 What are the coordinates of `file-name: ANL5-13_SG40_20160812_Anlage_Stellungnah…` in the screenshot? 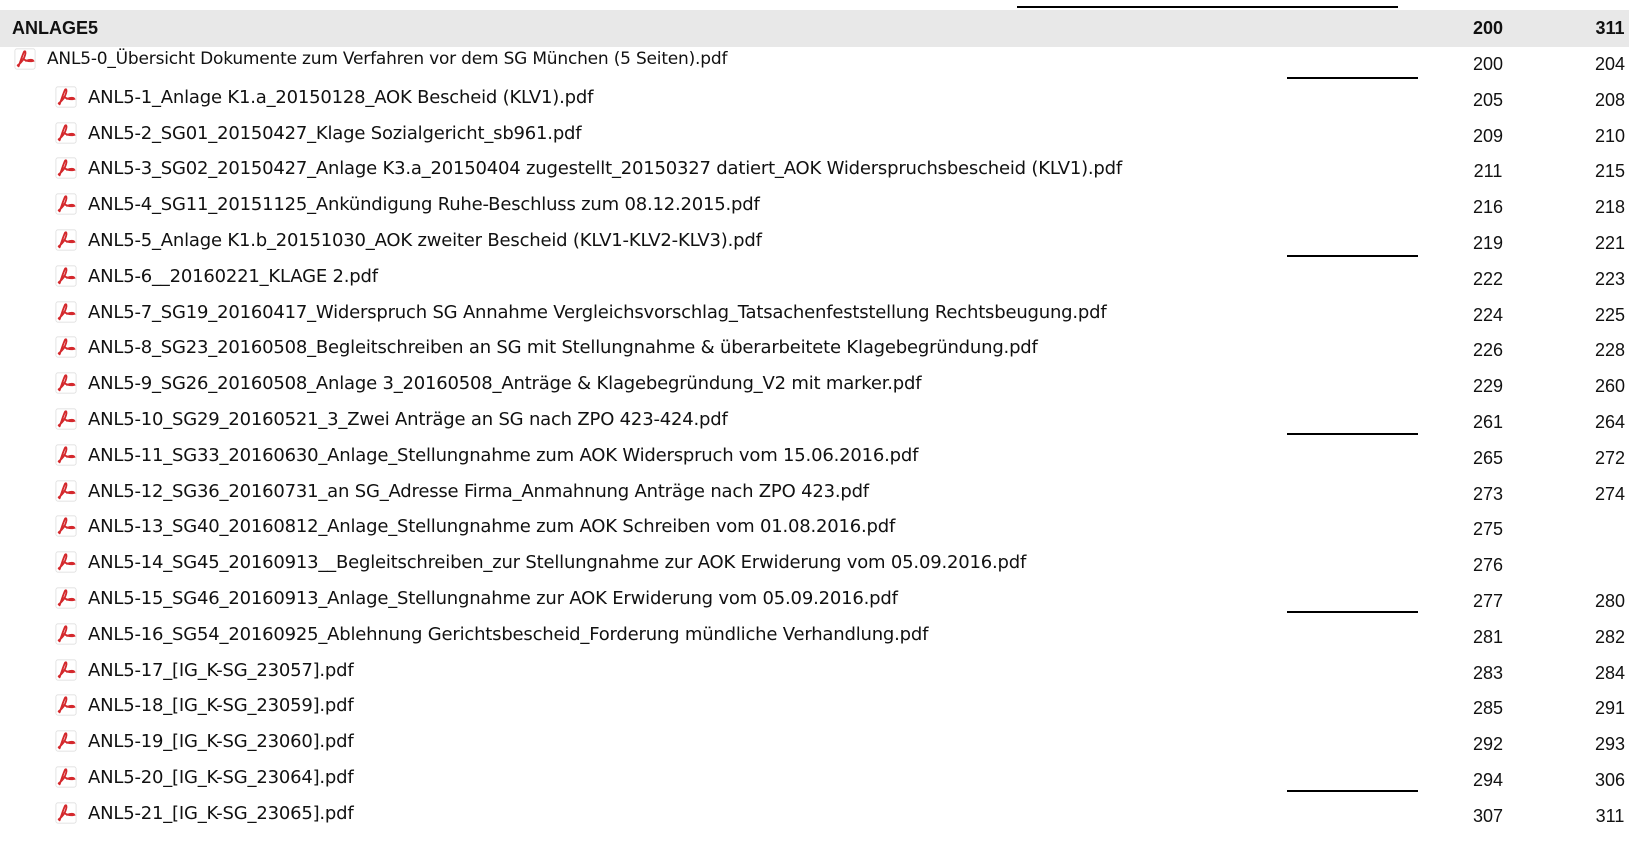 It's located at (491, 526).